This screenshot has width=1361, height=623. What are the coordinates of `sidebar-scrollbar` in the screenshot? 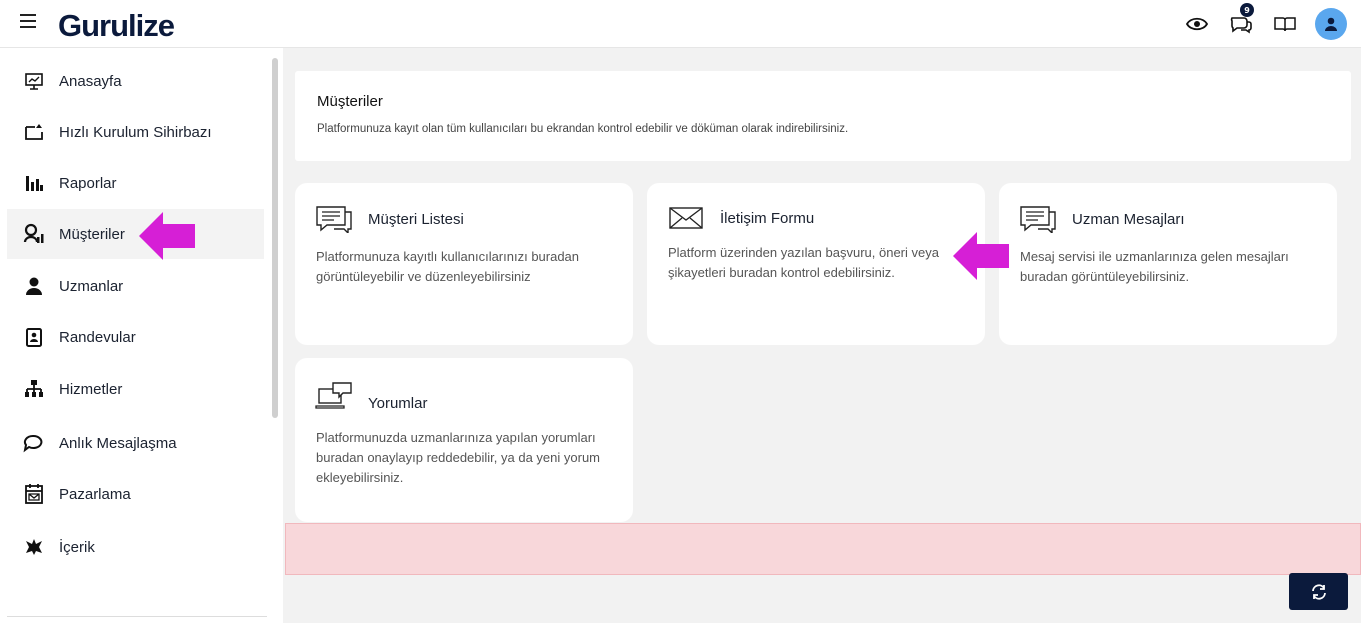 It's located at (275, 238).